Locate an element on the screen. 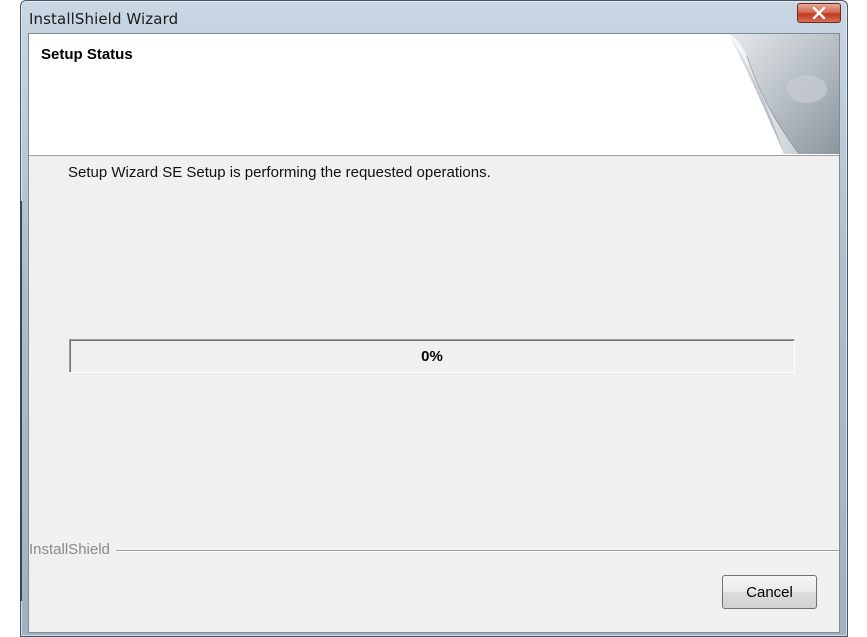 This screenshot has height=637, width=867. progress-bar: 0% is located at coordinates (432, 356).